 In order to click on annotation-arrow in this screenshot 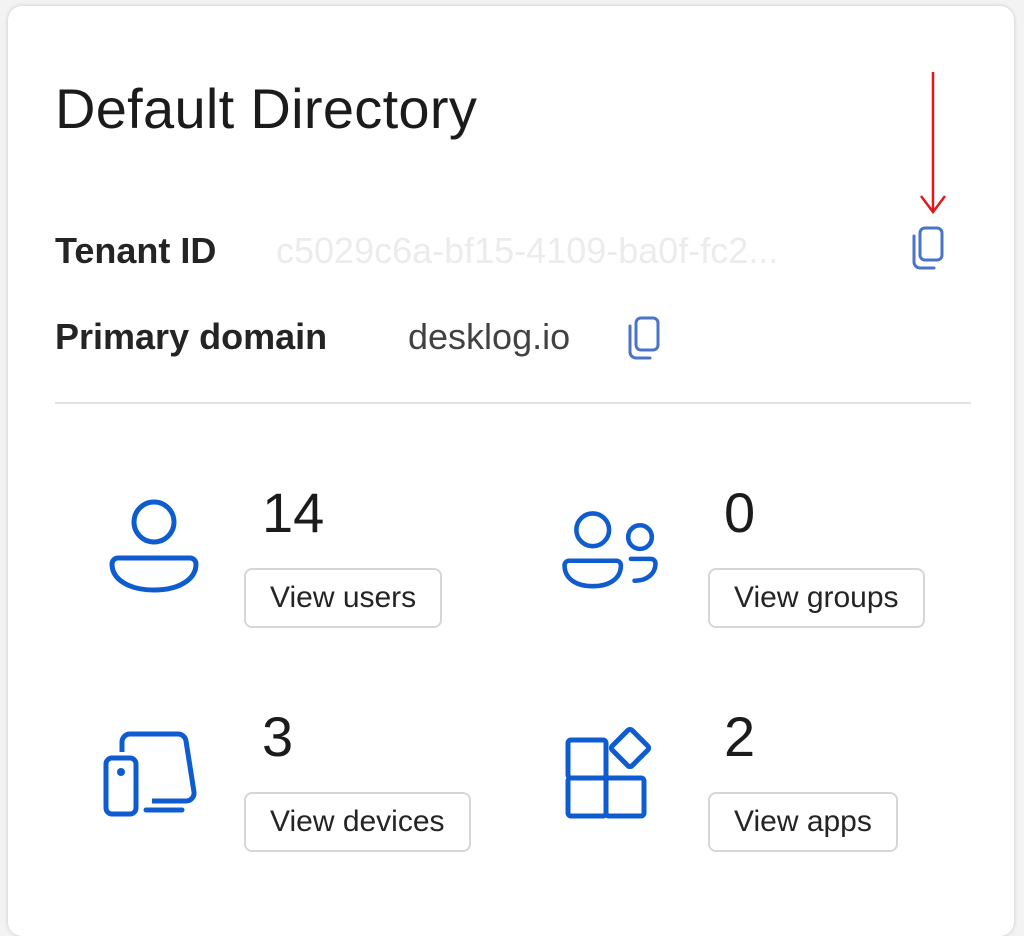, I will do `click(933, 143)`.